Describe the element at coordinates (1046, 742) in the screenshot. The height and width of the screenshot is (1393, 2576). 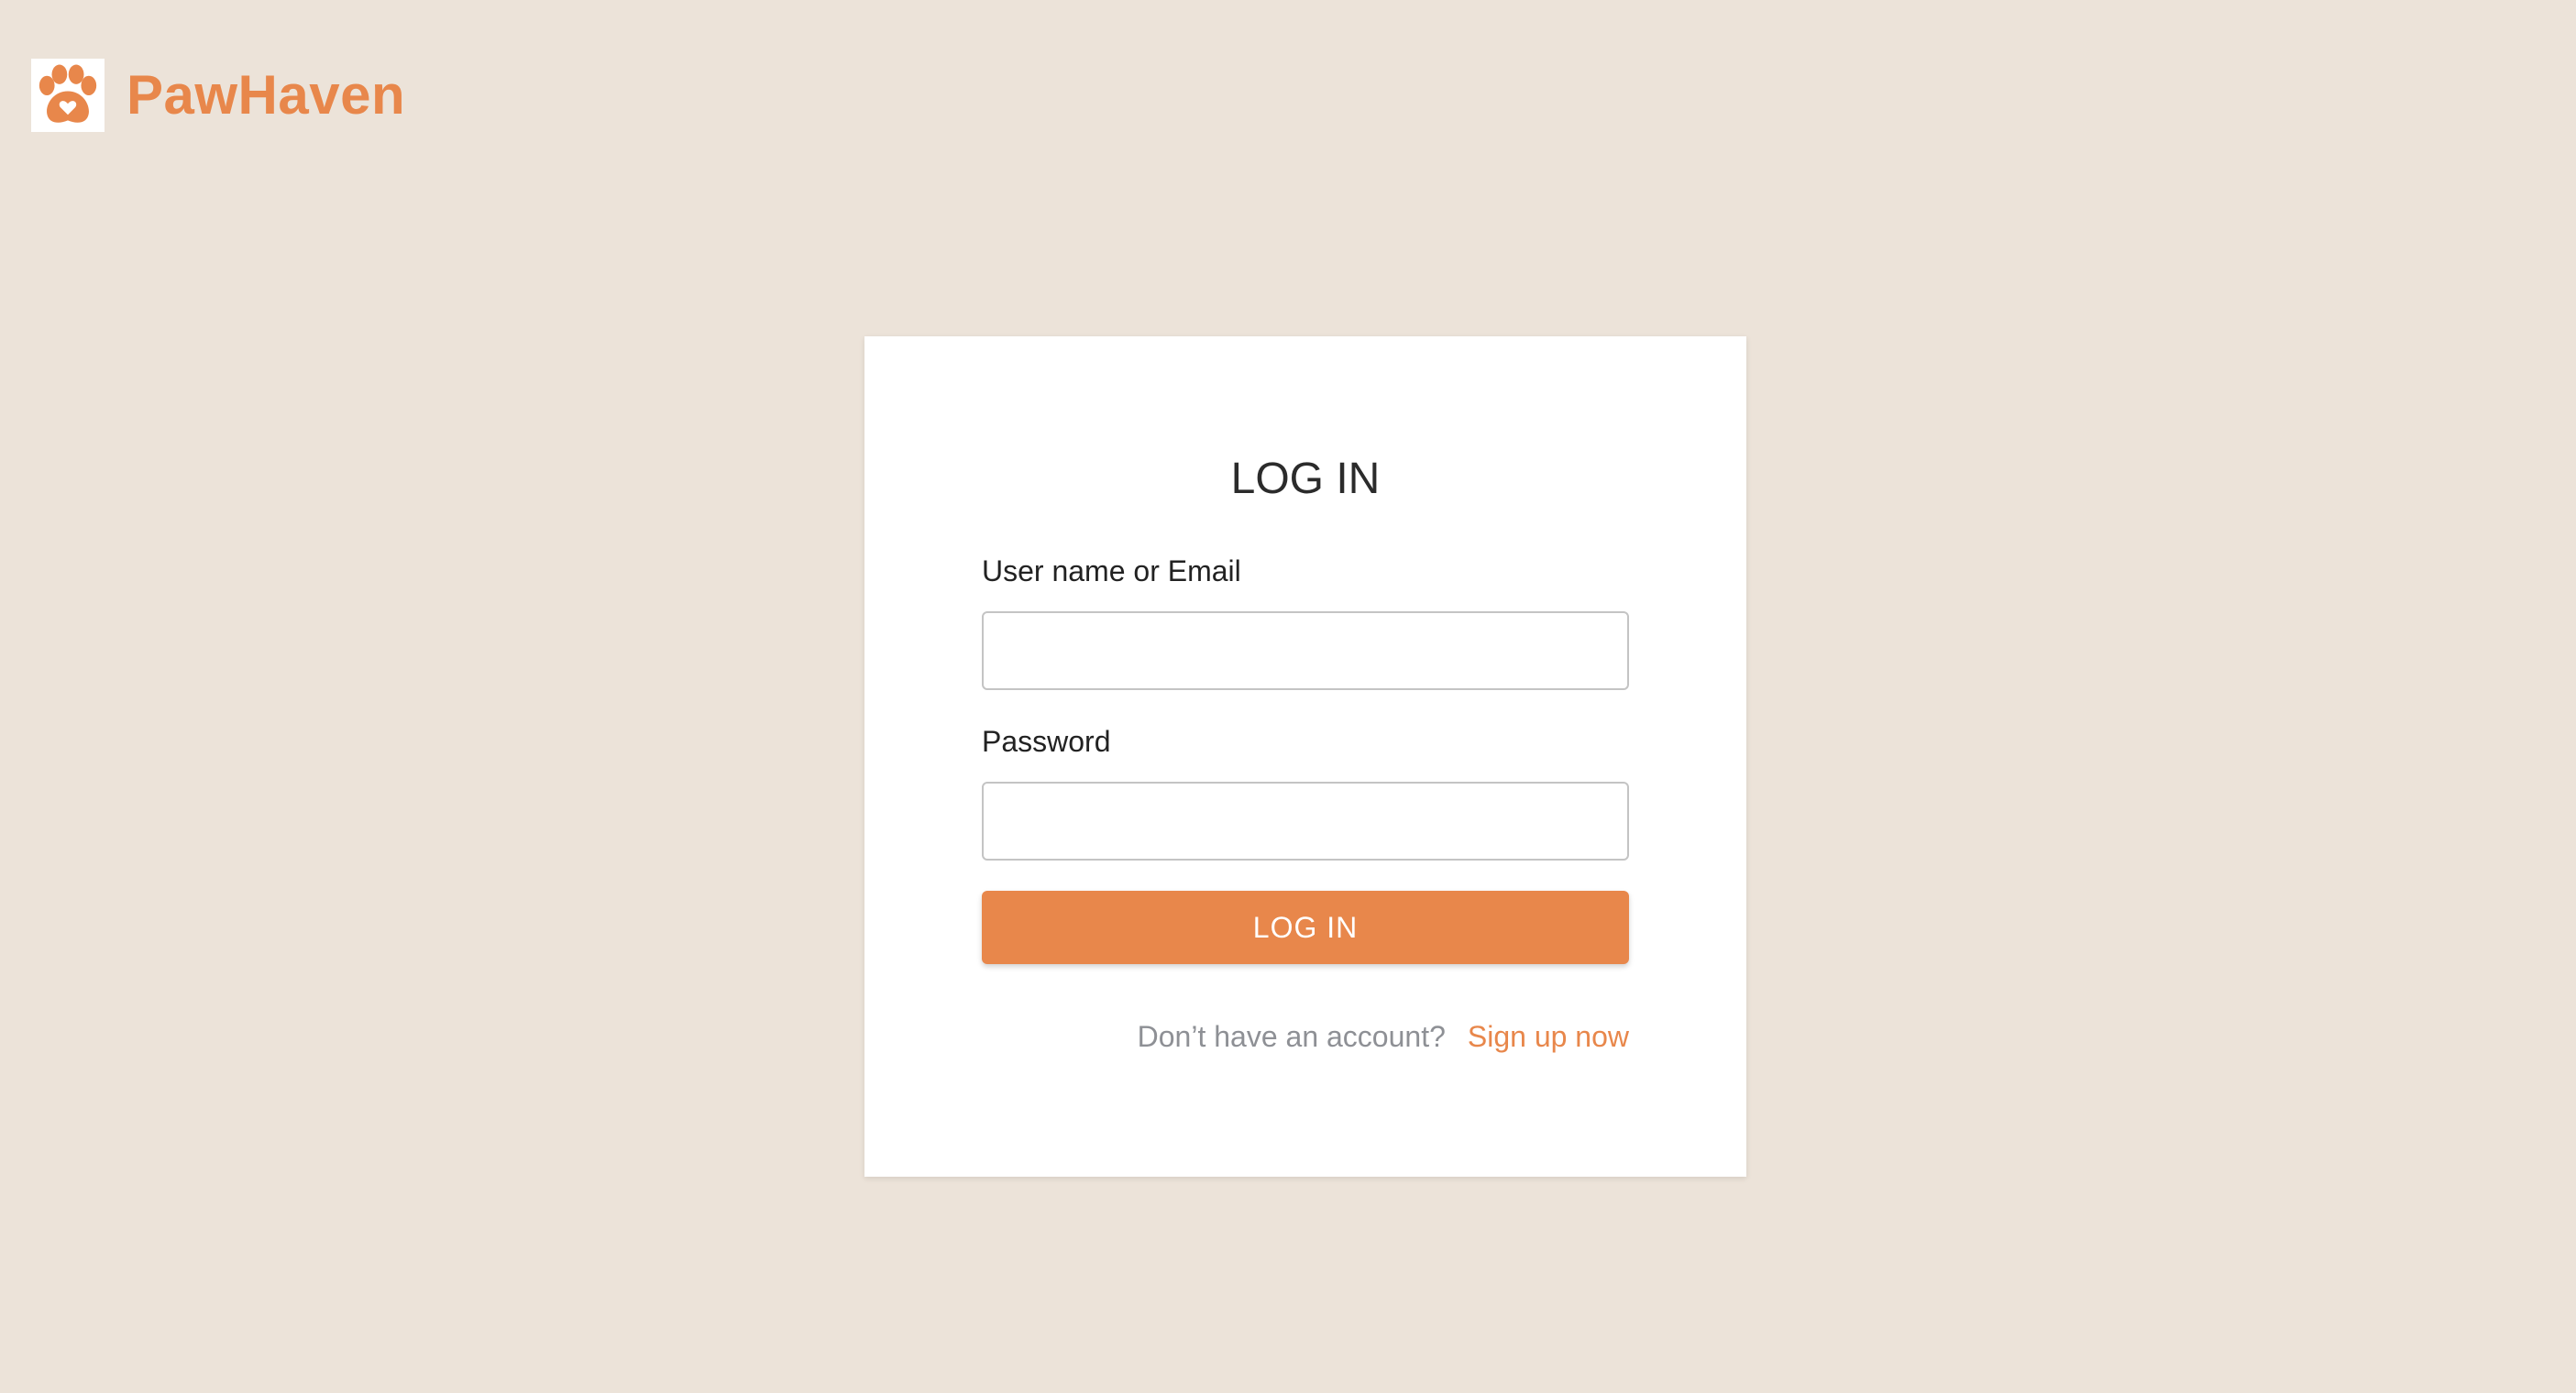
I see `password-label: Password` at that location.